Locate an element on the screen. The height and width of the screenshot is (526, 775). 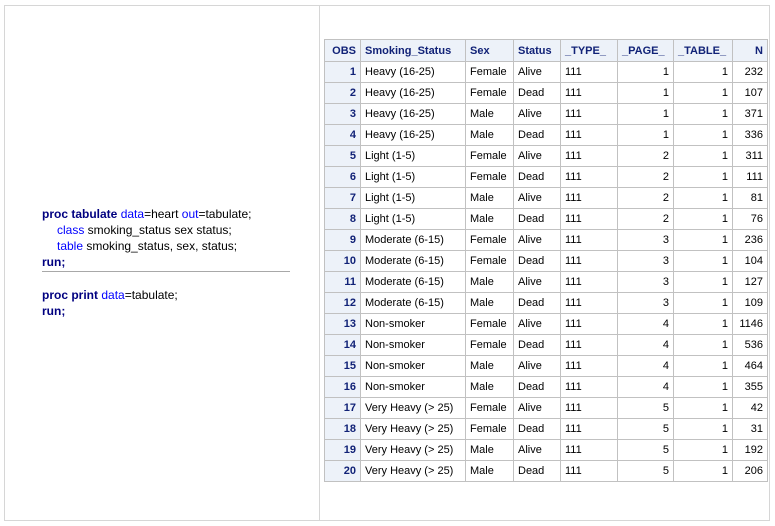
code-separator is located at coordinates (166, 271).